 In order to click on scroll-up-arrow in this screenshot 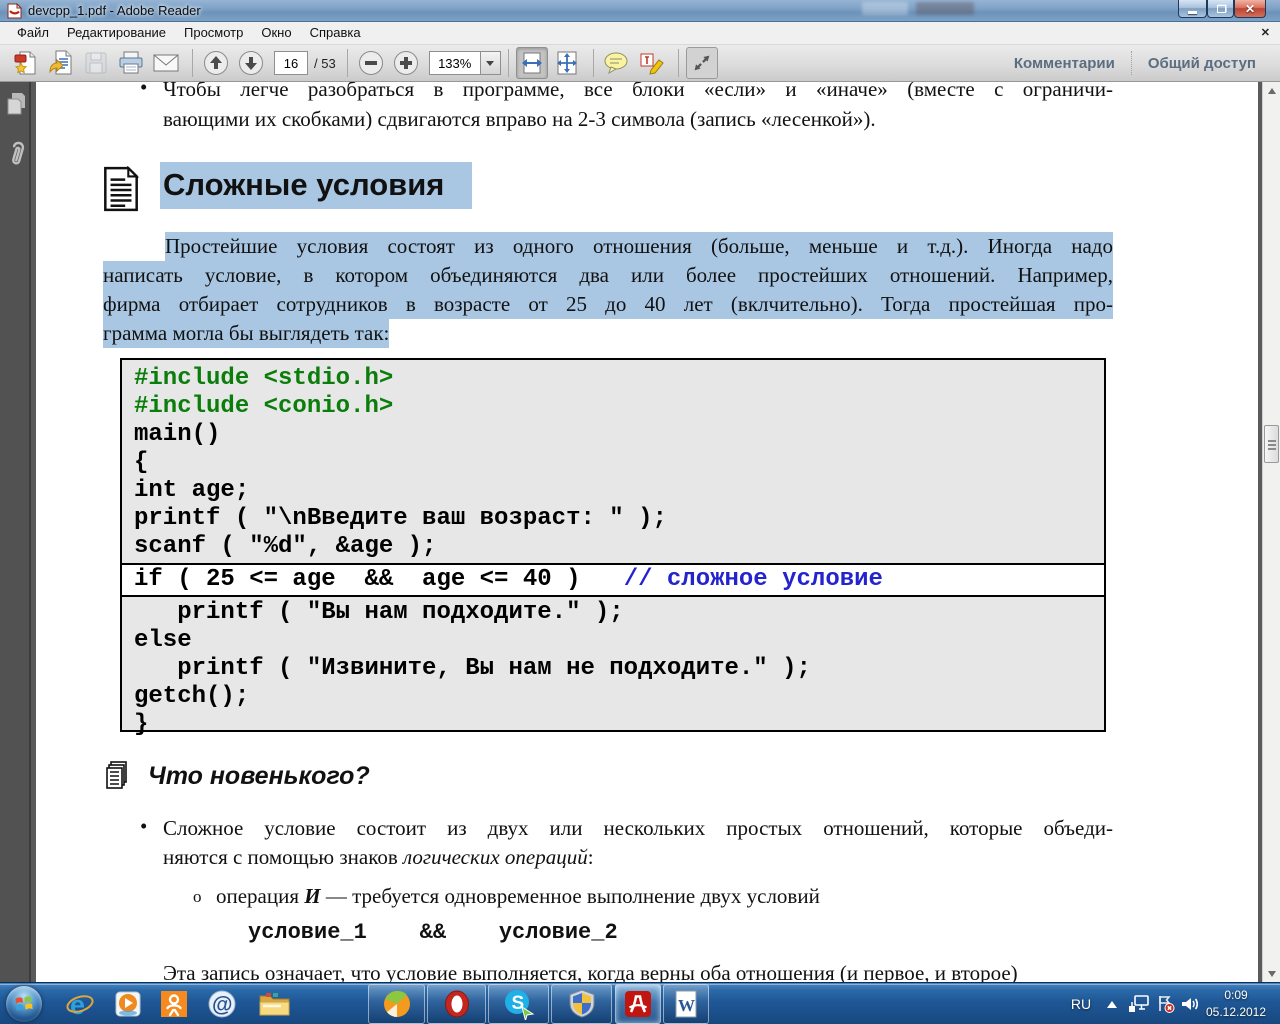, I will do `click(1271, 90)`.